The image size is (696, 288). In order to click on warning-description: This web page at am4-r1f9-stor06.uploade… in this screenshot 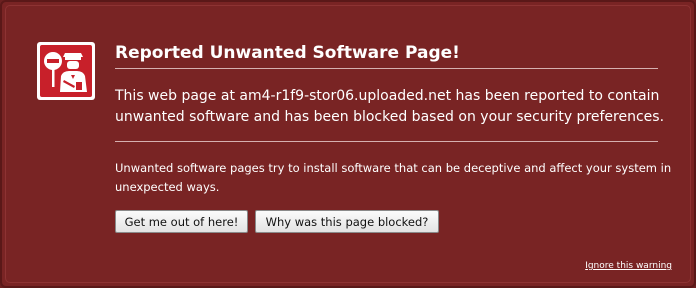, I will do `click(390, 106)`.